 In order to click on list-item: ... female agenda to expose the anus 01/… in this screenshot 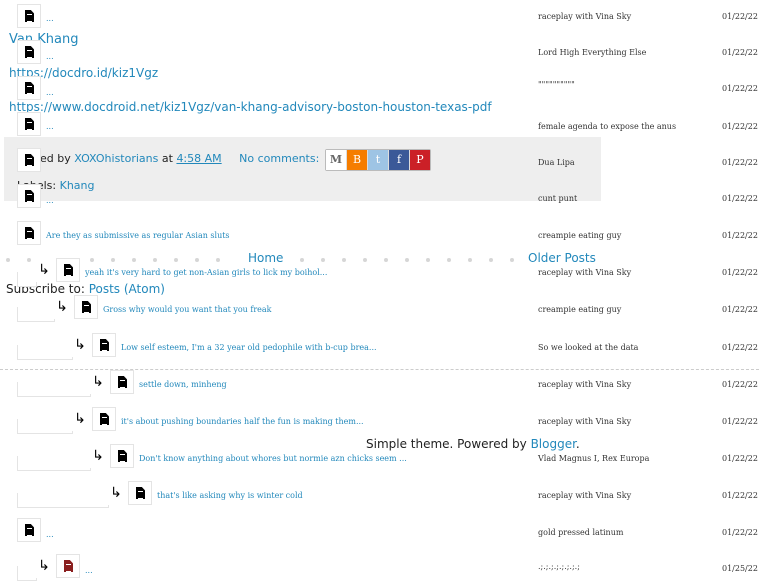, I will do `click(379, 125)`.